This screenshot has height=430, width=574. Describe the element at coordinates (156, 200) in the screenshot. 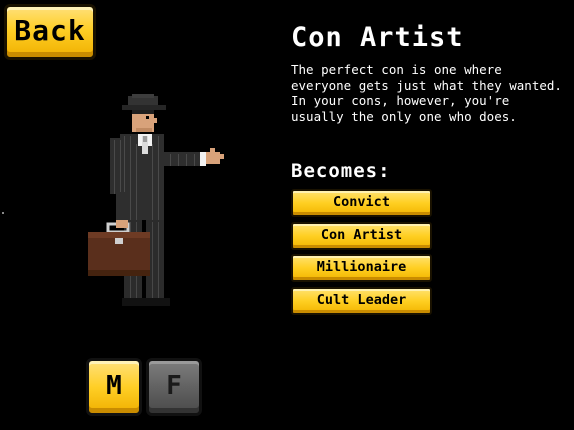

I see `con-artist-character-sprite` at that location.